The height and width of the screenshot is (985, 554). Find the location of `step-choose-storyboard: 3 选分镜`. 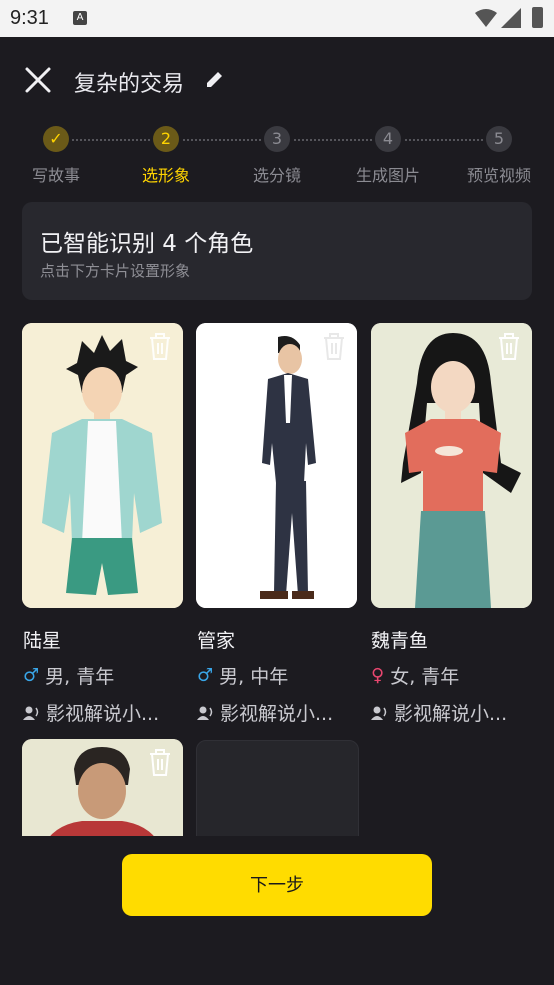

step-choose-storyboard: 3 选分镜 is located at coordinates (277, 156).